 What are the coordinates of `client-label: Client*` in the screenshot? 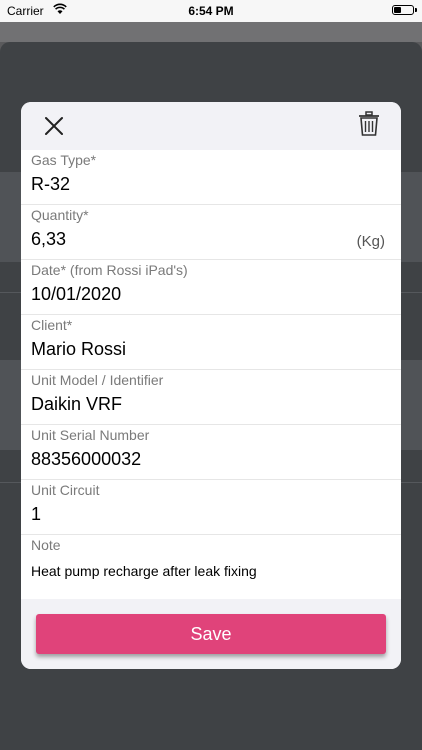 It's located at (52, 325).